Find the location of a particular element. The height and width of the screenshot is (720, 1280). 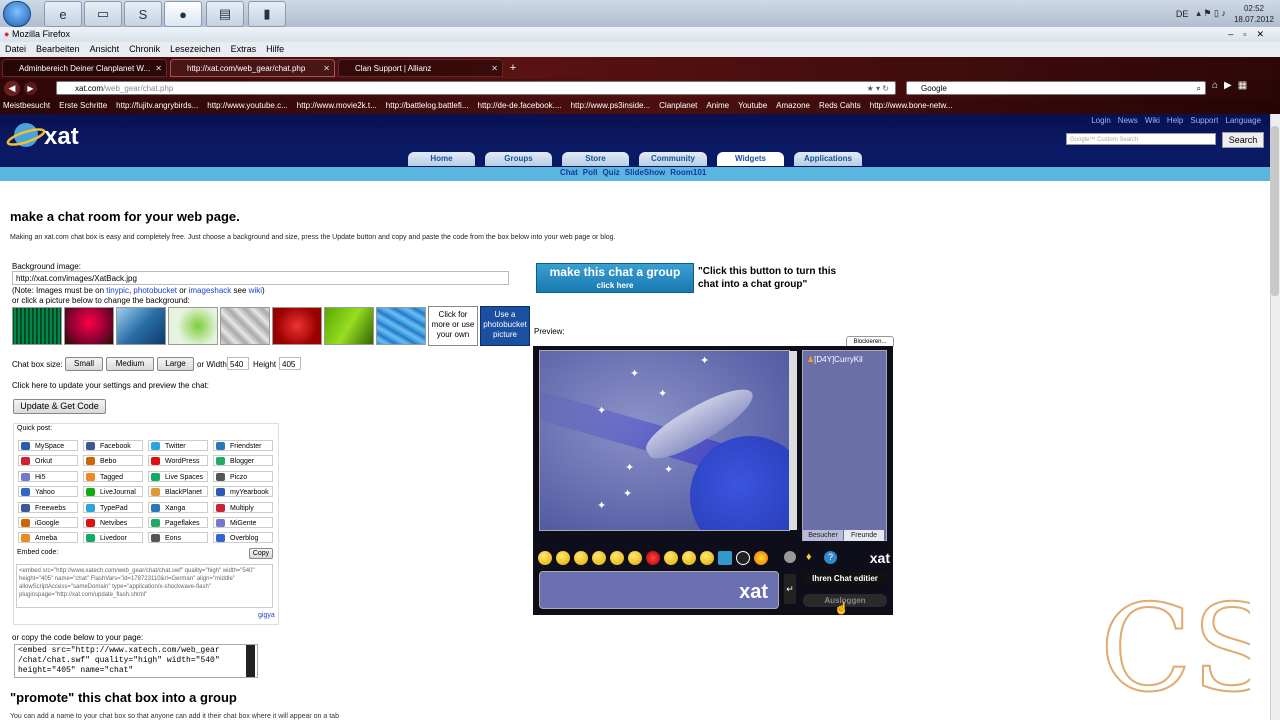

search-icon: ⌕ is located at coordinates (1199, 89).